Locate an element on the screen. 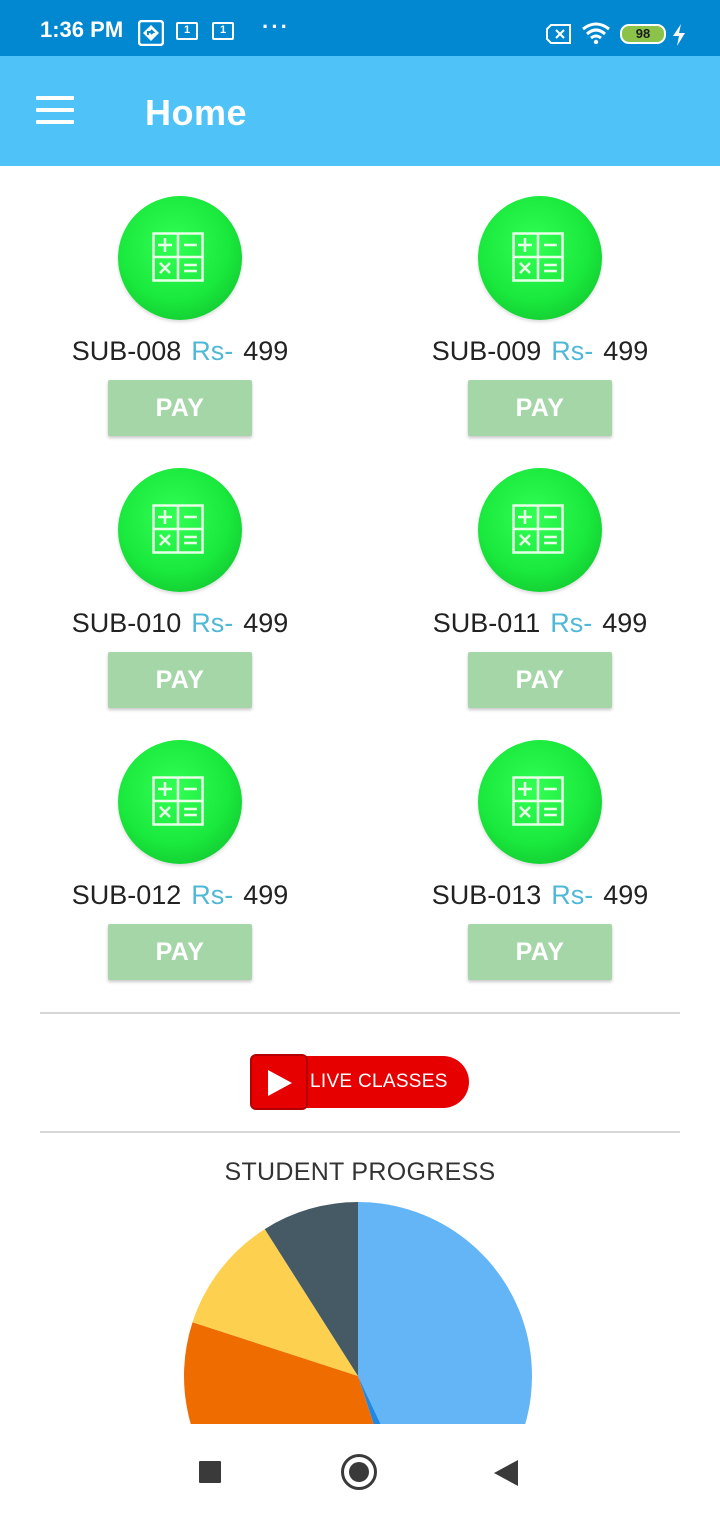 The height and width of the screenshot is (1520, 720). subject-code: SUB-012 is located at coordinates (126, 895).